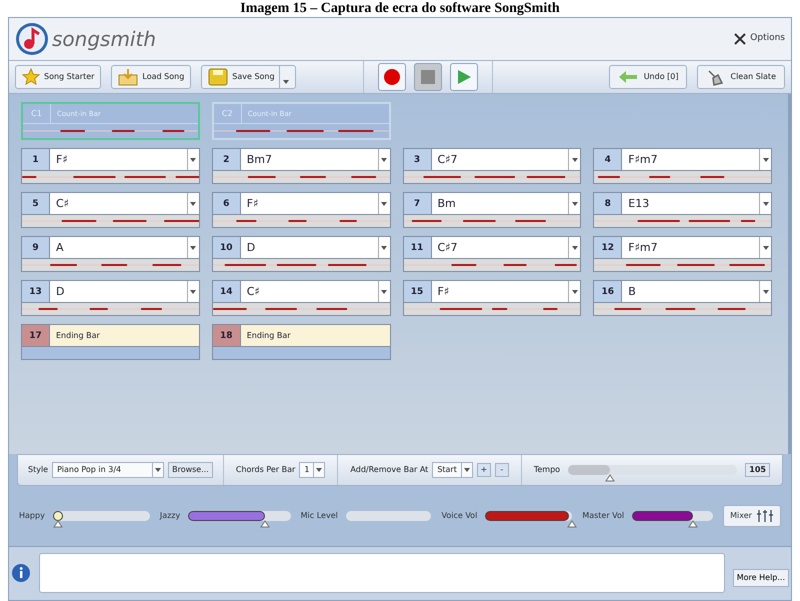 The image size is (800, 601). What do you see at coordinates (648, 77) in the screenshot?
I see `toolbar-button: Undo [0]` at bounding box center [648, 77].